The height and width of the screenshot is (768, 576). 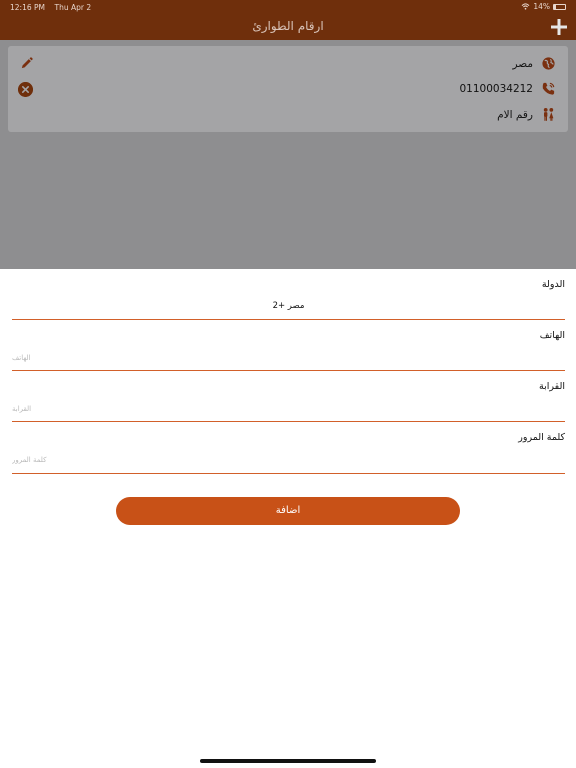 I want to click on page-title: ارقام الطوارئ, so click(x=288, y=26).